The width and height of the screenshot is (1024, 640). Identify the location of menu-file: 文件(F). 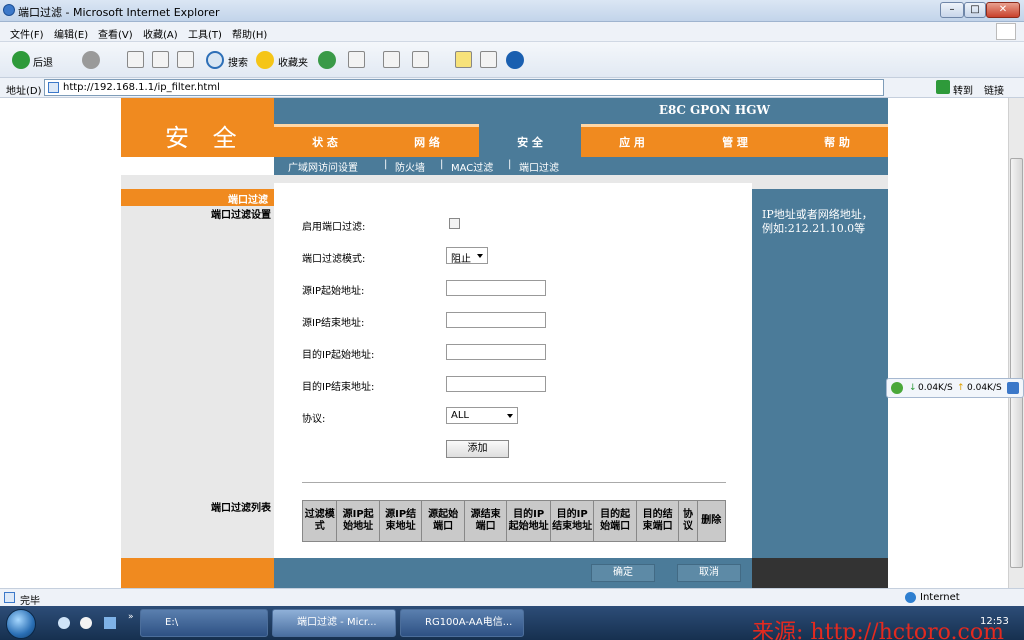
(27, 33).